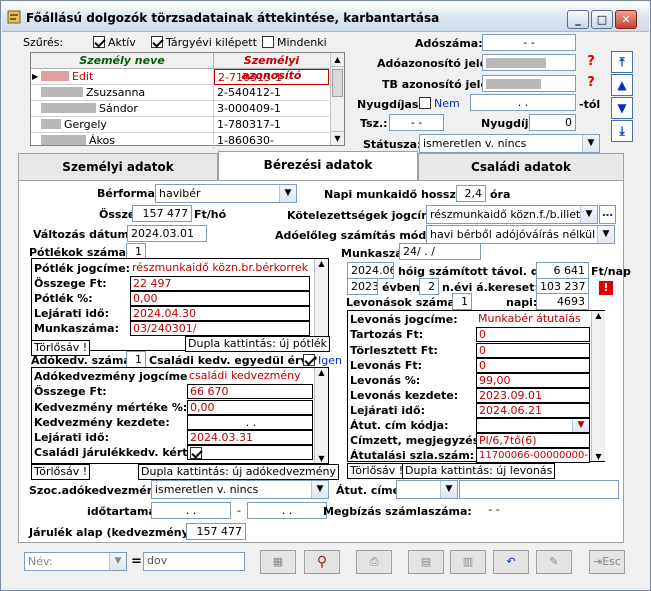 The width and height of the screenshot is (651, 591). Describe the element at coordinates (370, 270) in the screenshot. I see `tavol-date-field: 2024.06` at that location.